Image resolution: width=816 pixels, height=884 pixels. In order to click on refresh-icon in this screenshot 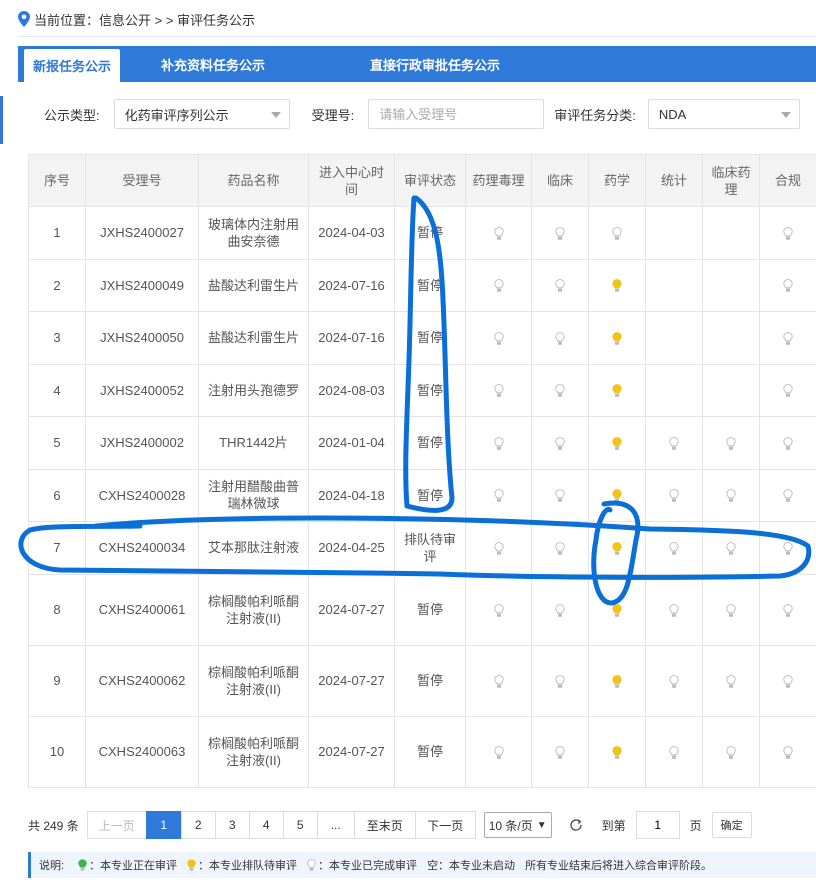, I will do `click(576, 825)`.